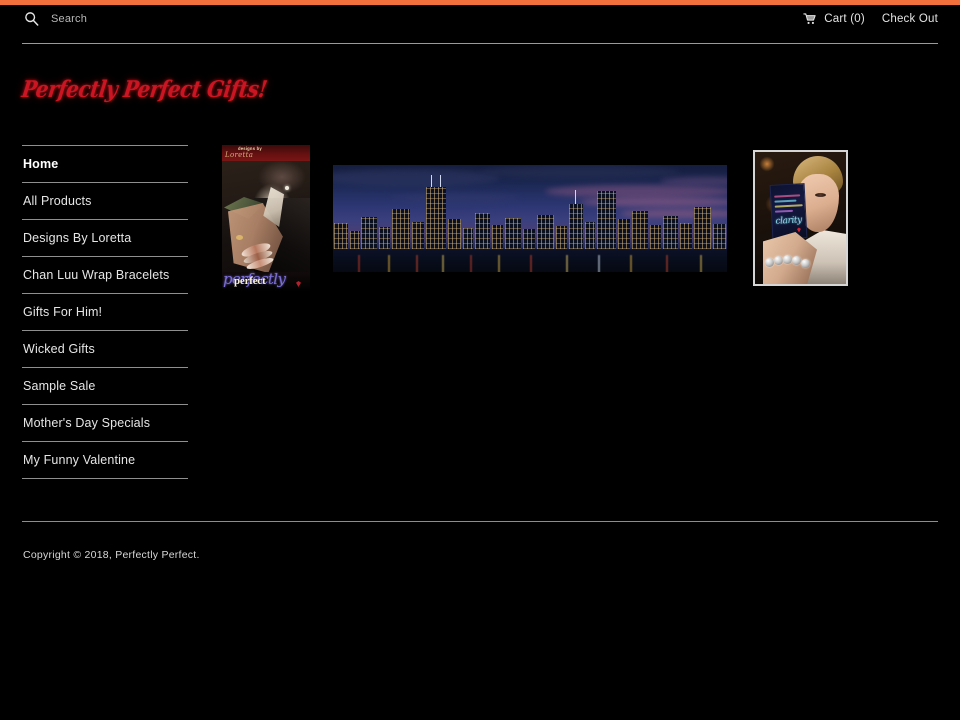 This screenshot has width=960, height=720. I want to click on building-sears-tower, so click(436, 218).